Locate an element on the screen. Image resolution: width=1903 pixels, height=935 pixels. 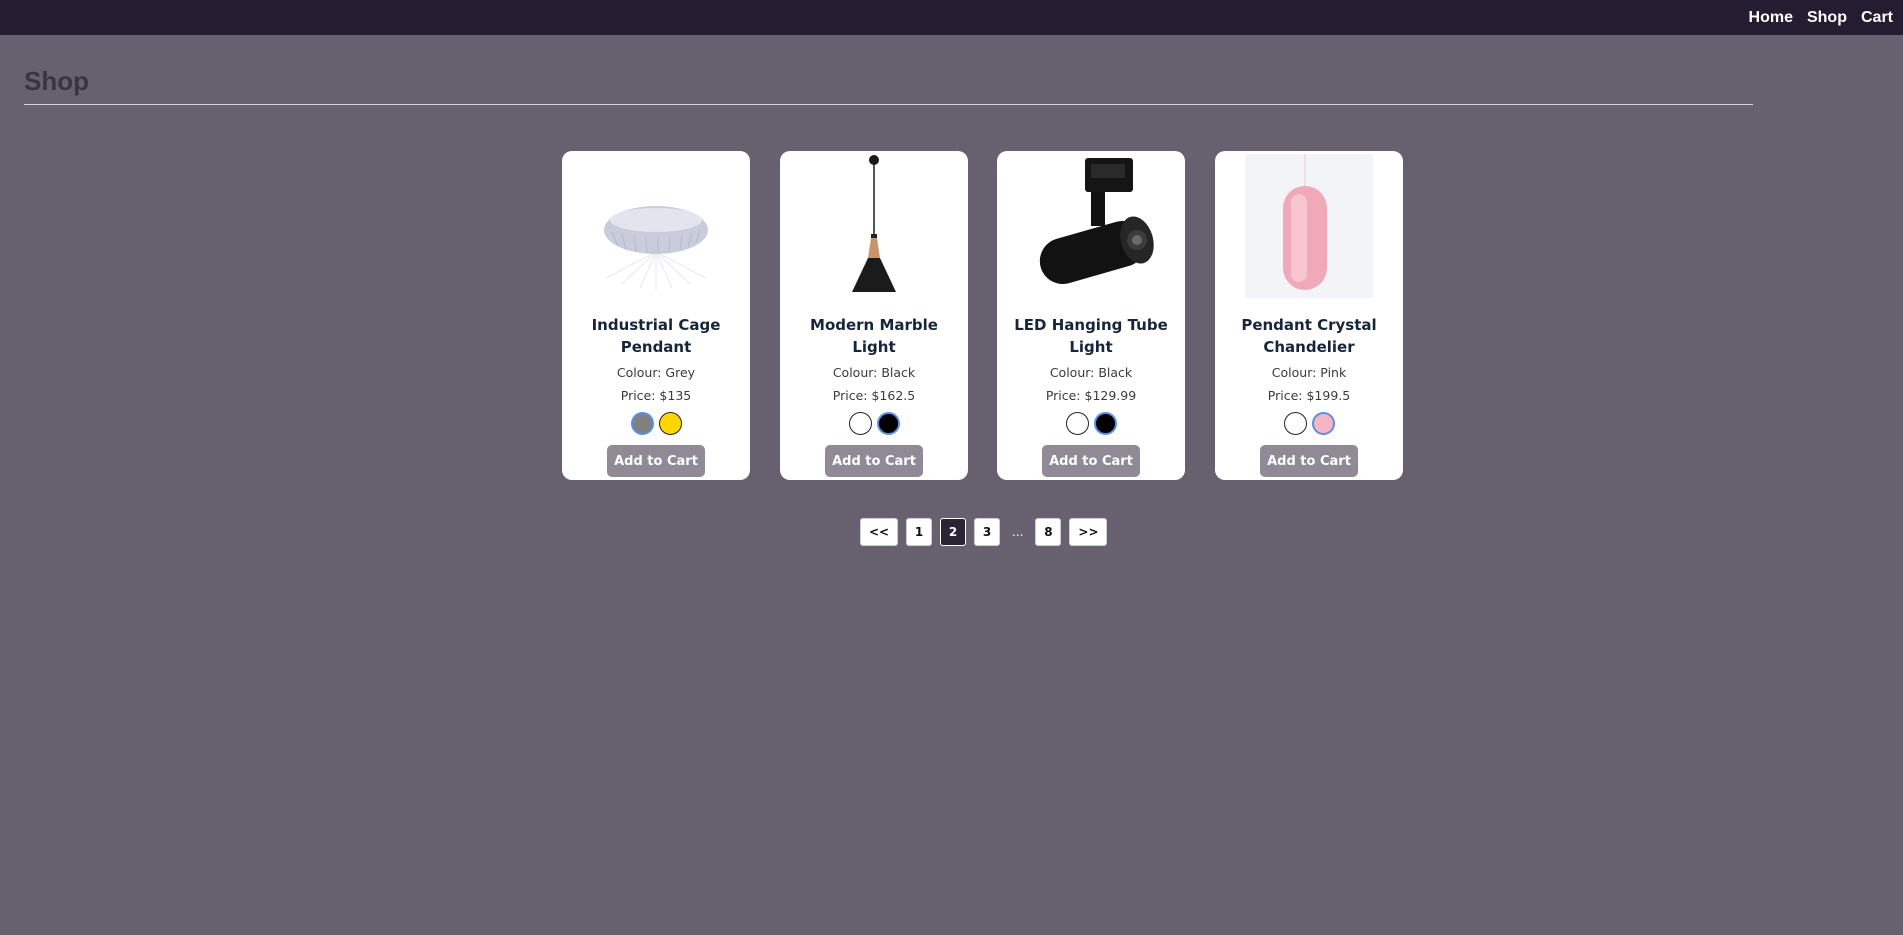
top-navbar: Home Shop Cart is located at coordinates (951, 17).